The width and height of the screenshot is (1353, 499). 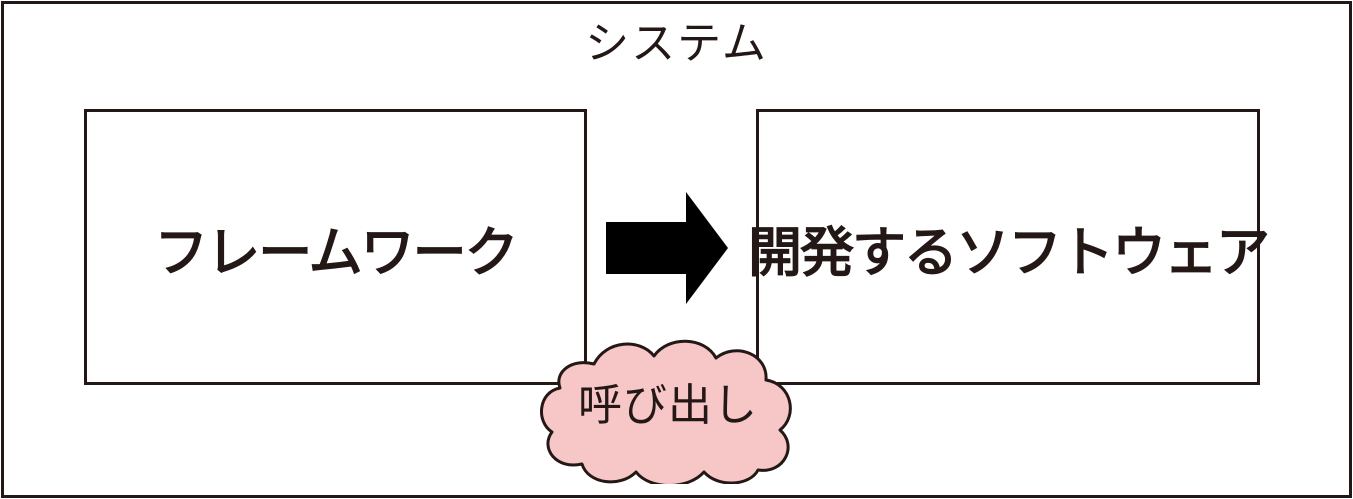 What do you see at coordinates (336, 252) in the screenshot?
I see `framework-label: フレームワーク` at bounding box center [336, 252].